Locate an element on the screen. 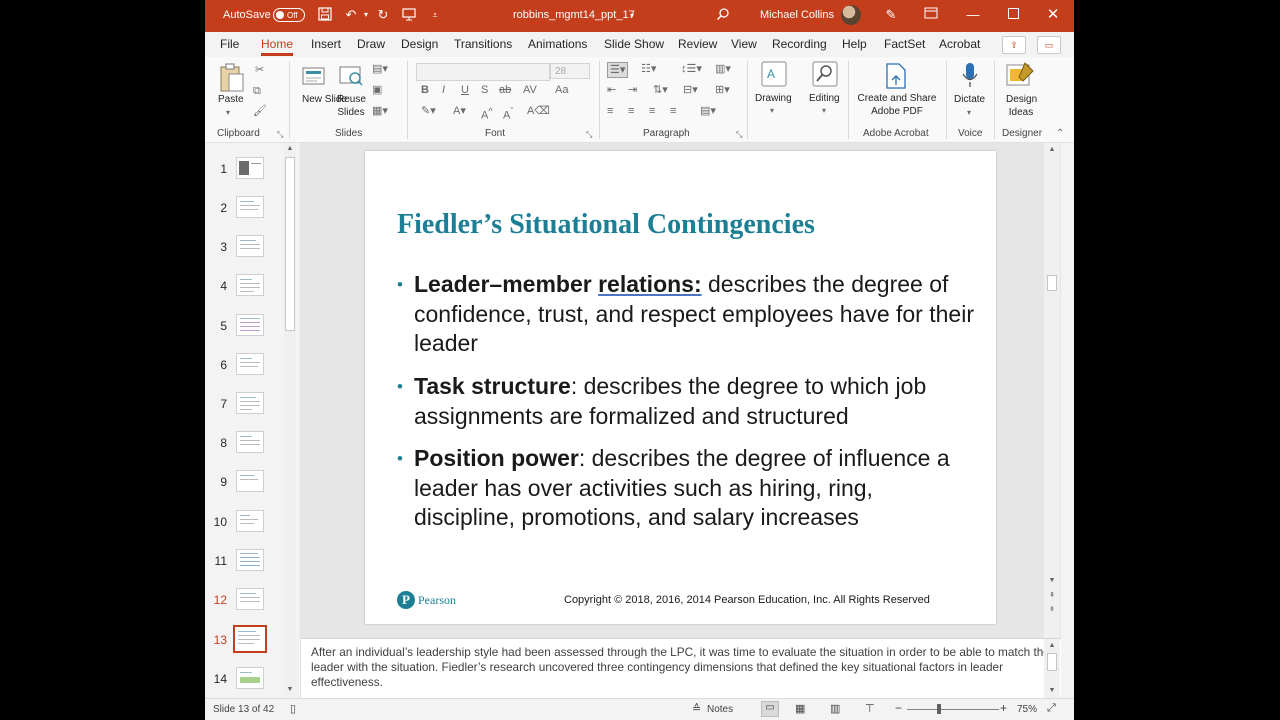 The image size is (1280, 720). decrease-indent-icon: ⇤ is located at coordinates (611, 90).